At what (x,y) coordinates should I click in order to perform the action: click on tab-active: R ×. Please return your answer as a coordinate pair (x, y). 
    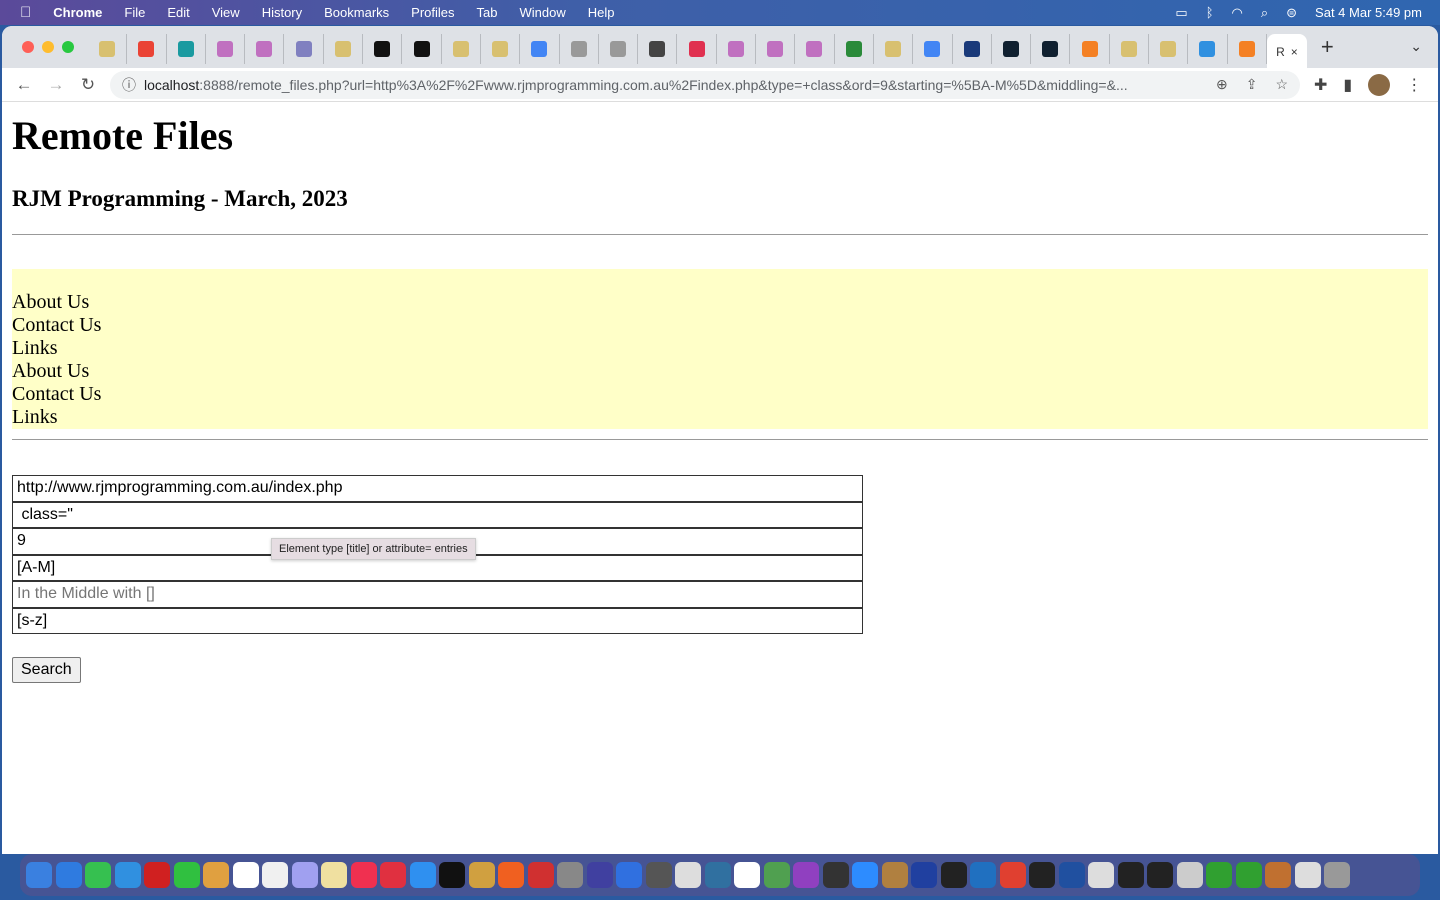
    Looking at the image, I should click on (1286, 52).